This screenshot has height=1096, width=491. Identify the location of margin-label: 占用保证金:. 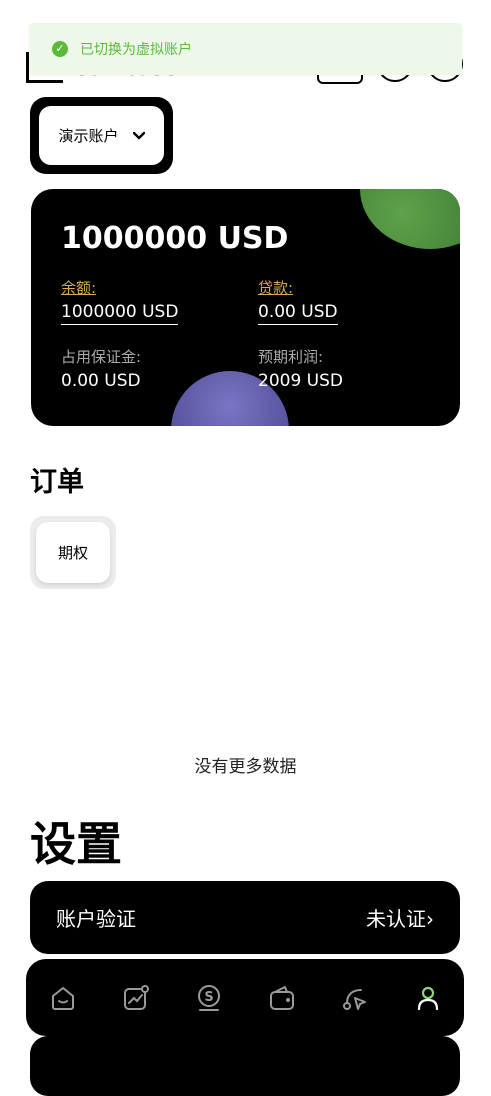
(101, 357).